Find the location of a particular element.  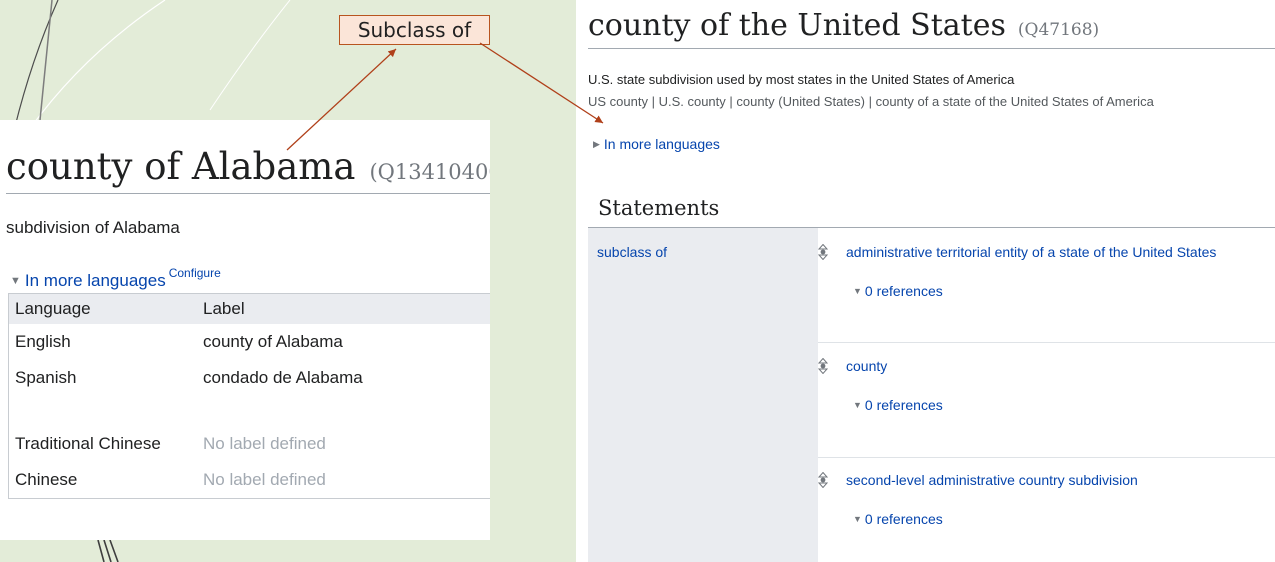

left-item-qid: (Q13410400) is located at coordinates (429, 172).